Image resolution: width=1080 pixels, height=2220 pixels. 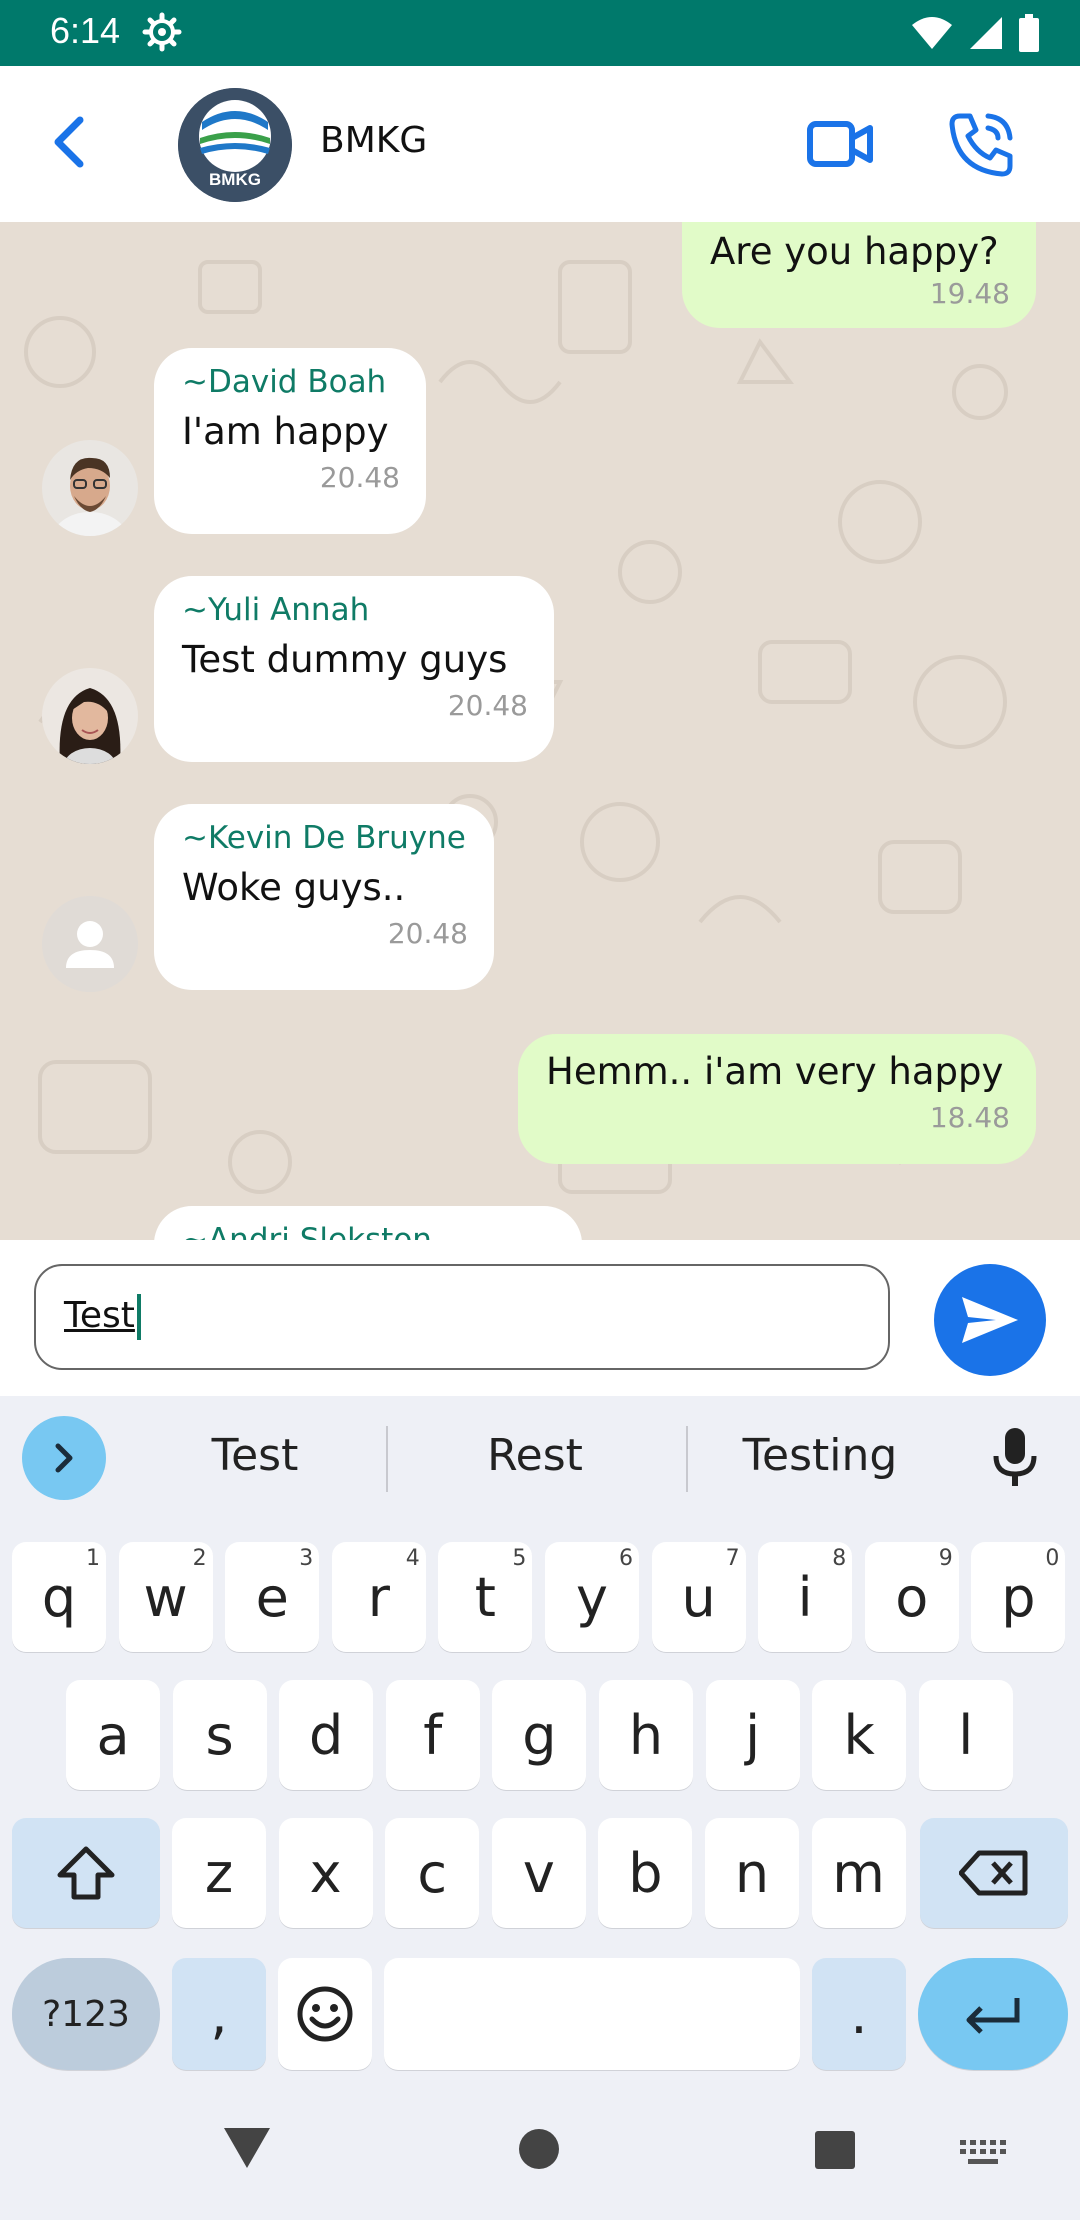 I want to click on status-time: 6:14, so click(x=85, y=30).